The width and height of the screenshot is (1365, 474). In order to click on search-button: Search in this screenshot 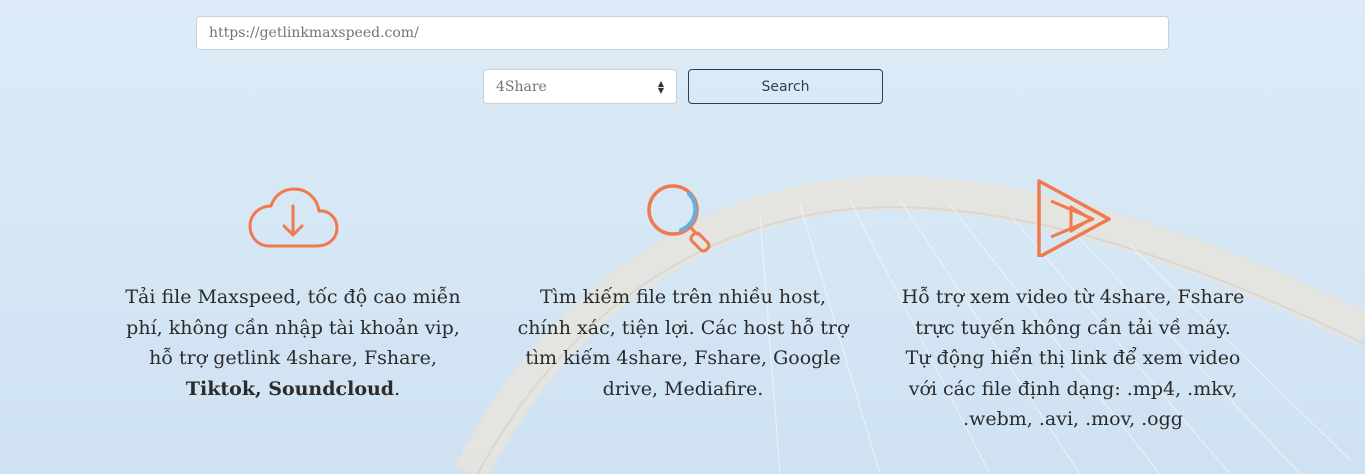, I will do `click(785, 86)`.